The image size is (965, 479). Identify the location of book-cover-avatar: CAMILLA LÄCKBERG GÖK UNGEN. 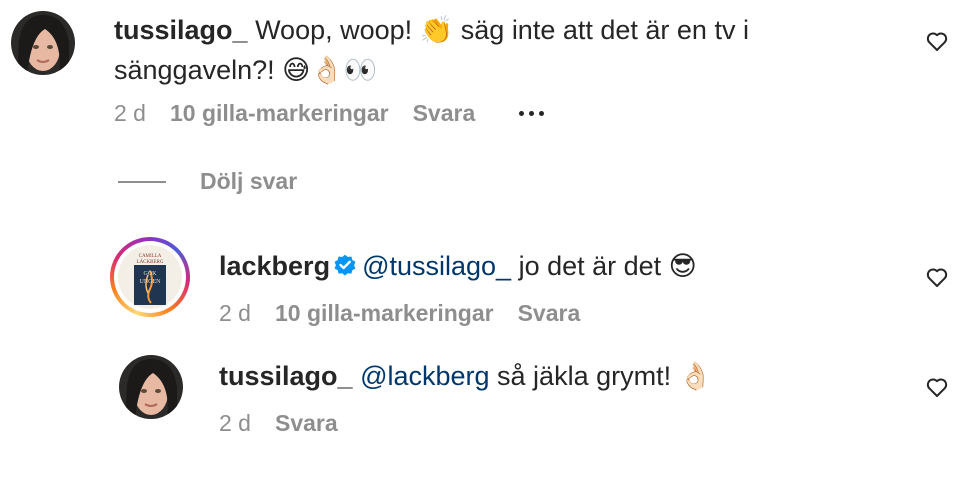
(150, 277).